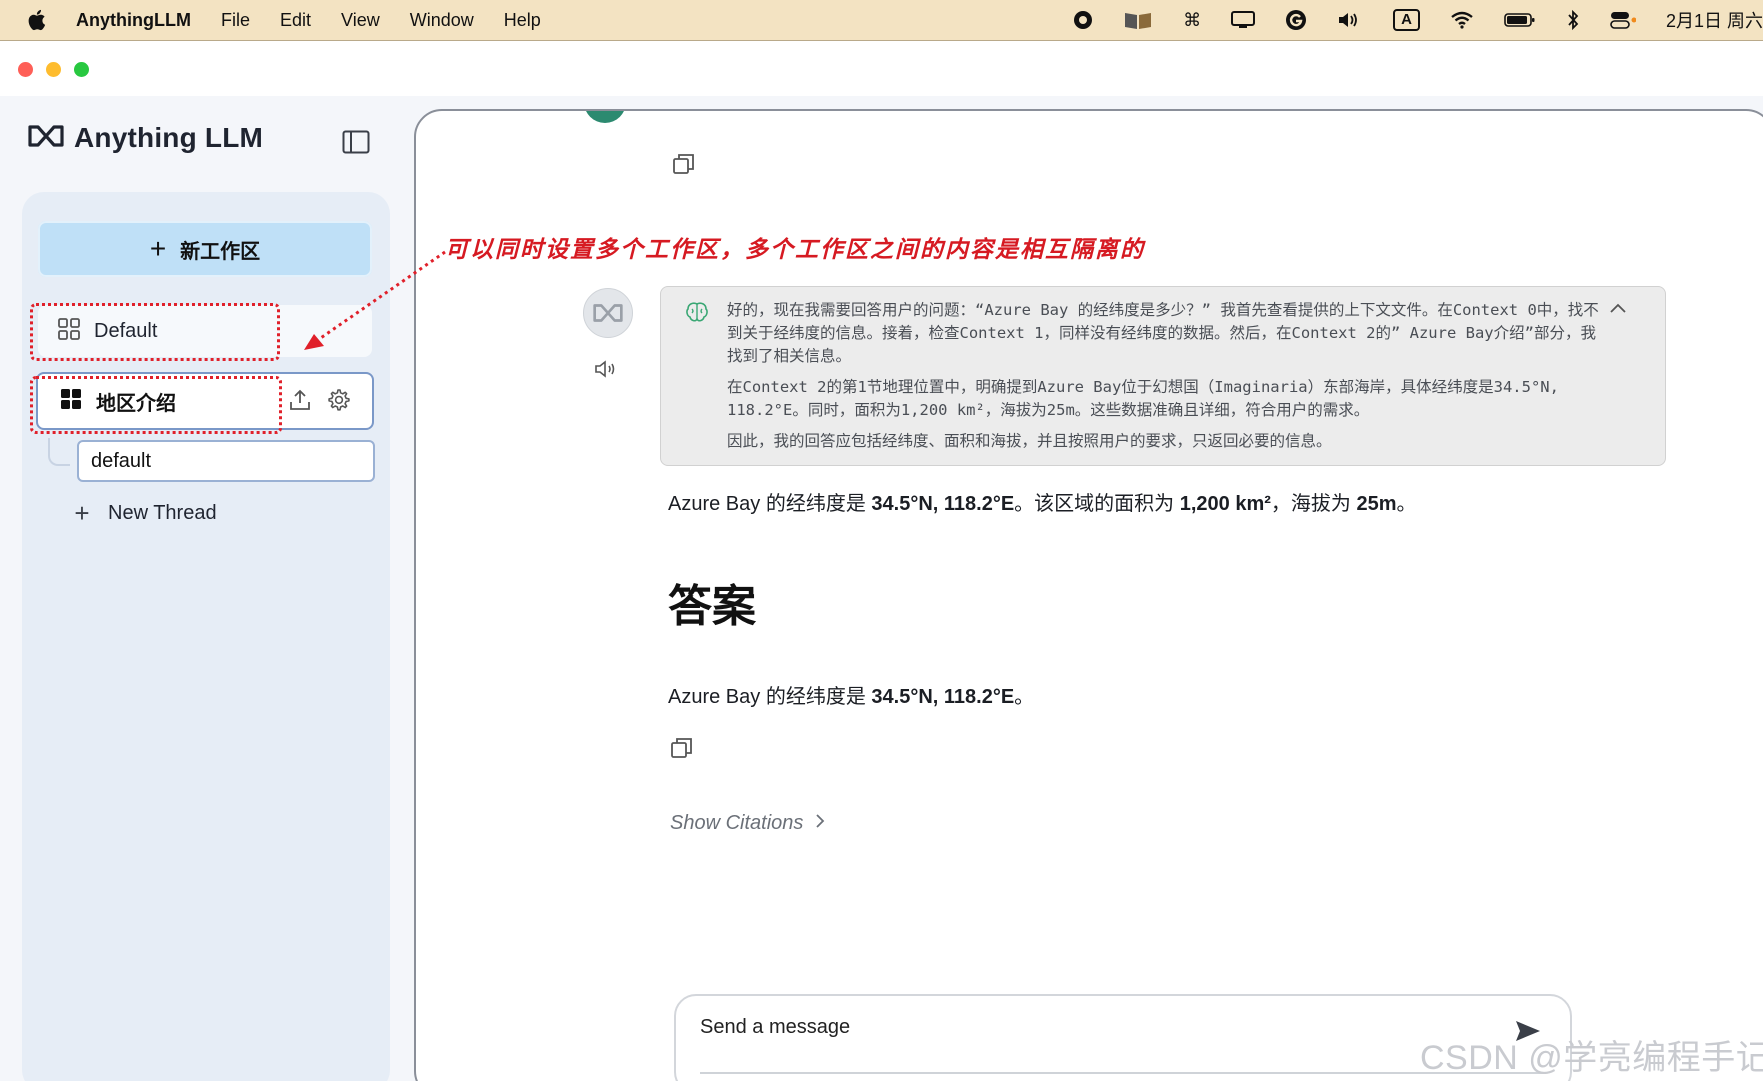 This screenshot has height=1081, width=1763. What do you see at coordinates (522, 20) in the screenshot?
I see `menu-help: Help` at bounding box center [522, 20].